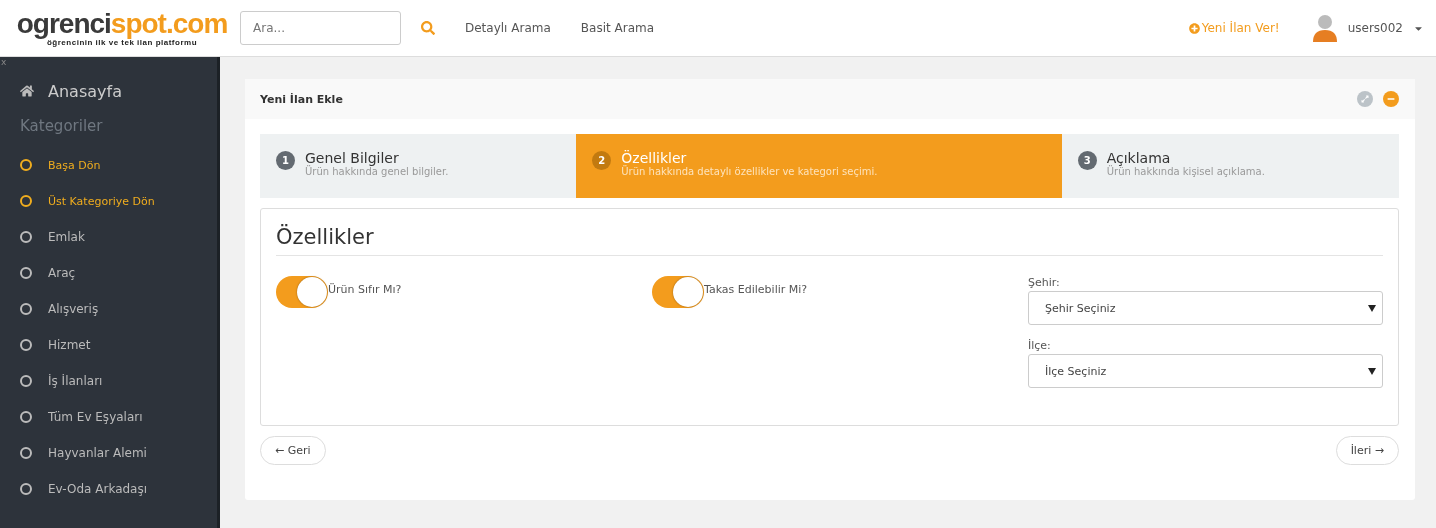  I want to click on sidebar-item: Alışveriş, so click(118, 309).